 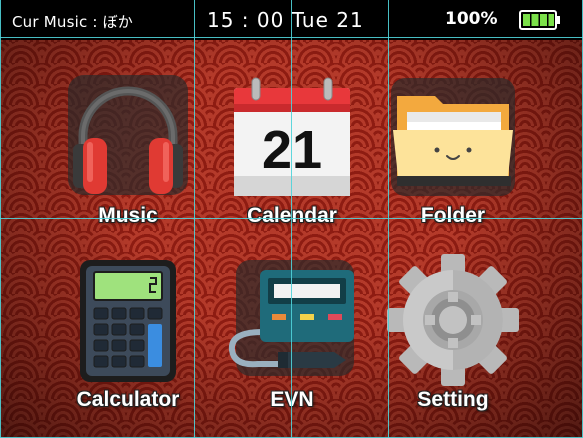 What do you see at coordinates (292, 399) in the screenshot?
I see `app-label: EVN` at bounding box center [292, 399].